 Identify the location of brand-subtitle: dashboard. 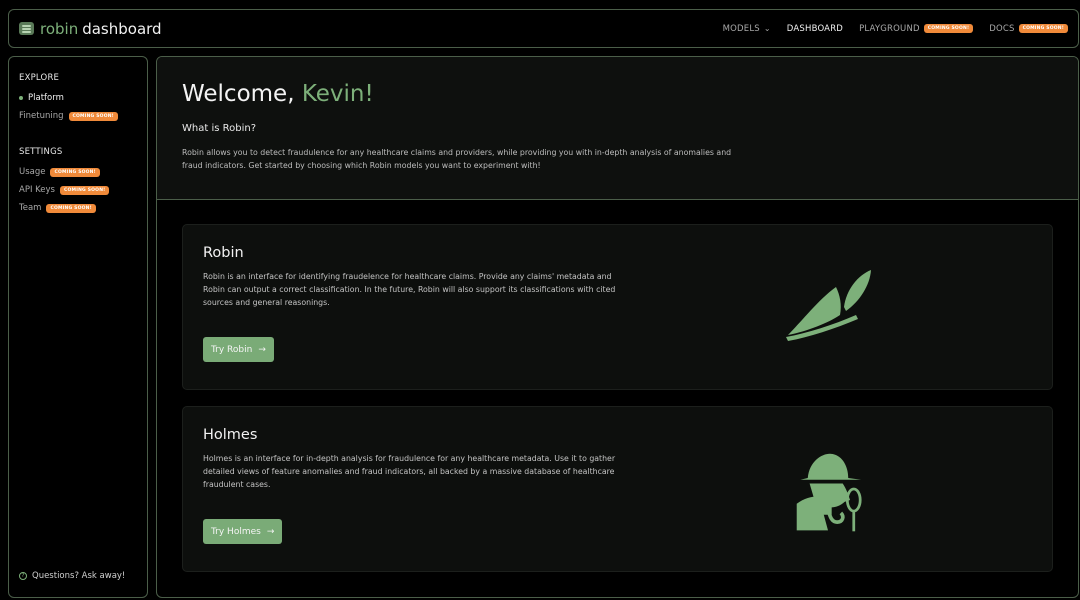
(122, 28).